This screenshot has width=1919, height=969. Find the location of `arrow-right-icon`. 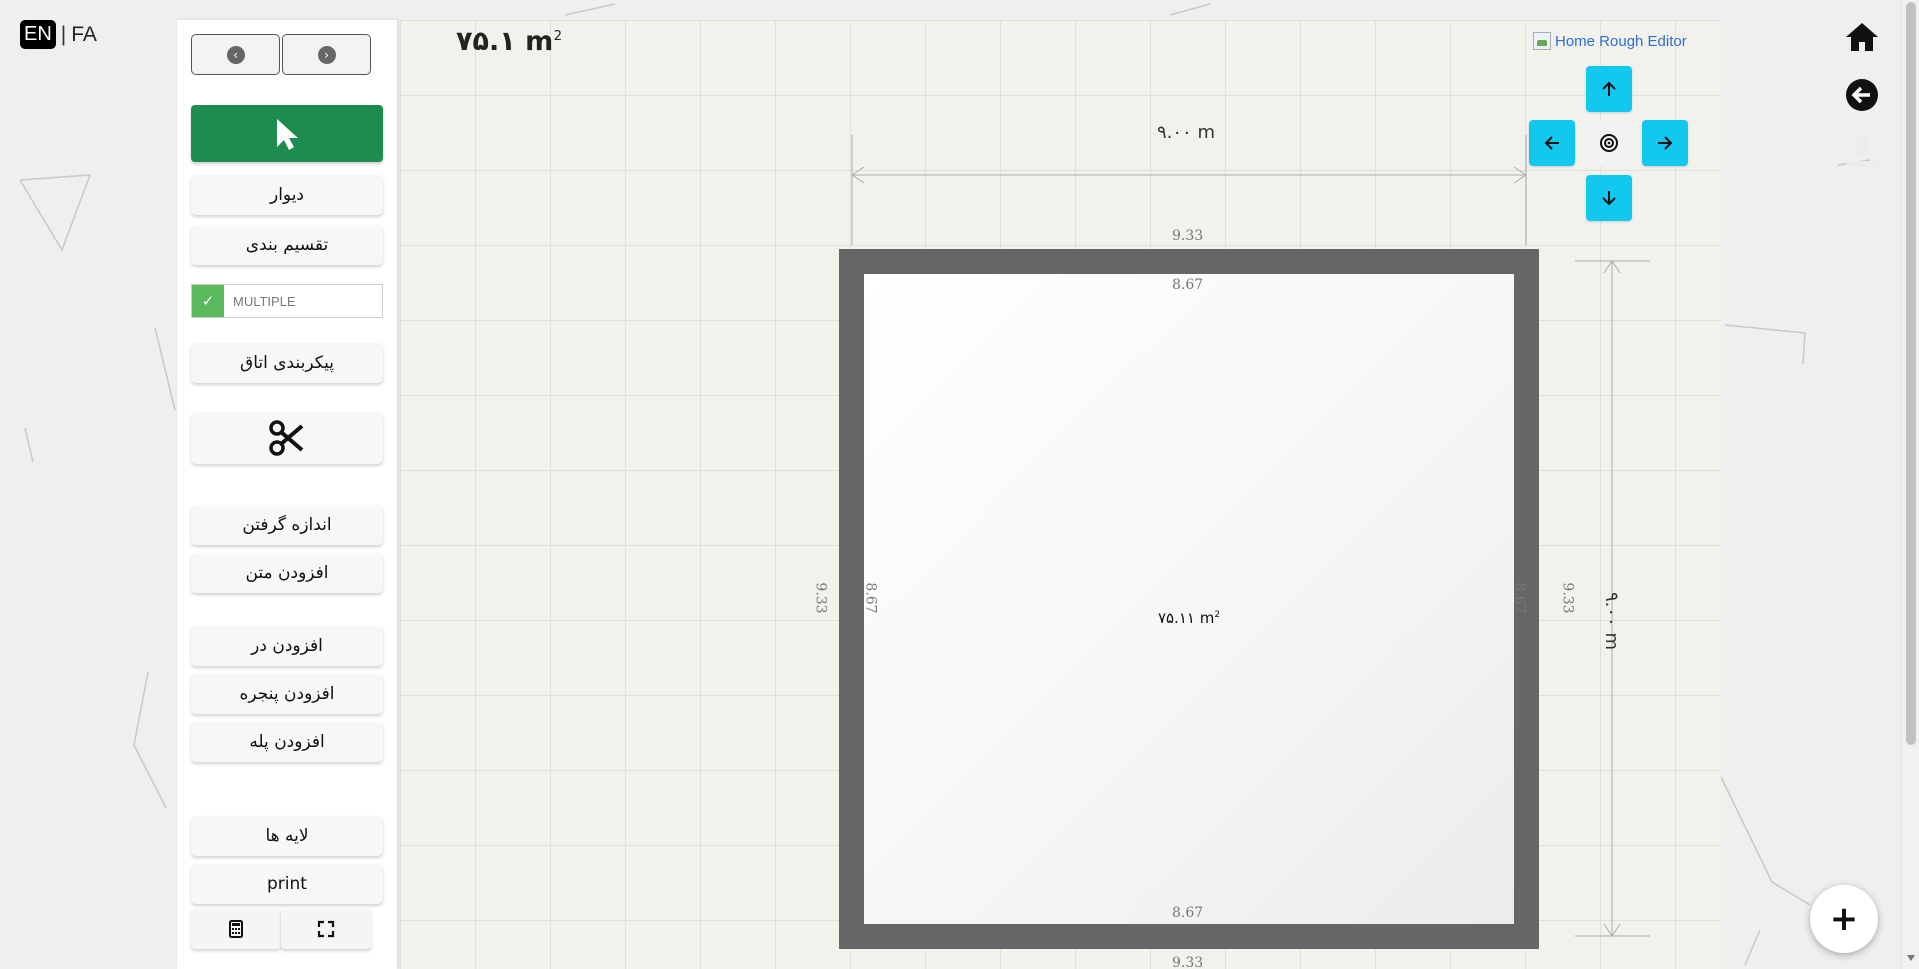

arrow-right-icon is located at coordinates (1665, 143).